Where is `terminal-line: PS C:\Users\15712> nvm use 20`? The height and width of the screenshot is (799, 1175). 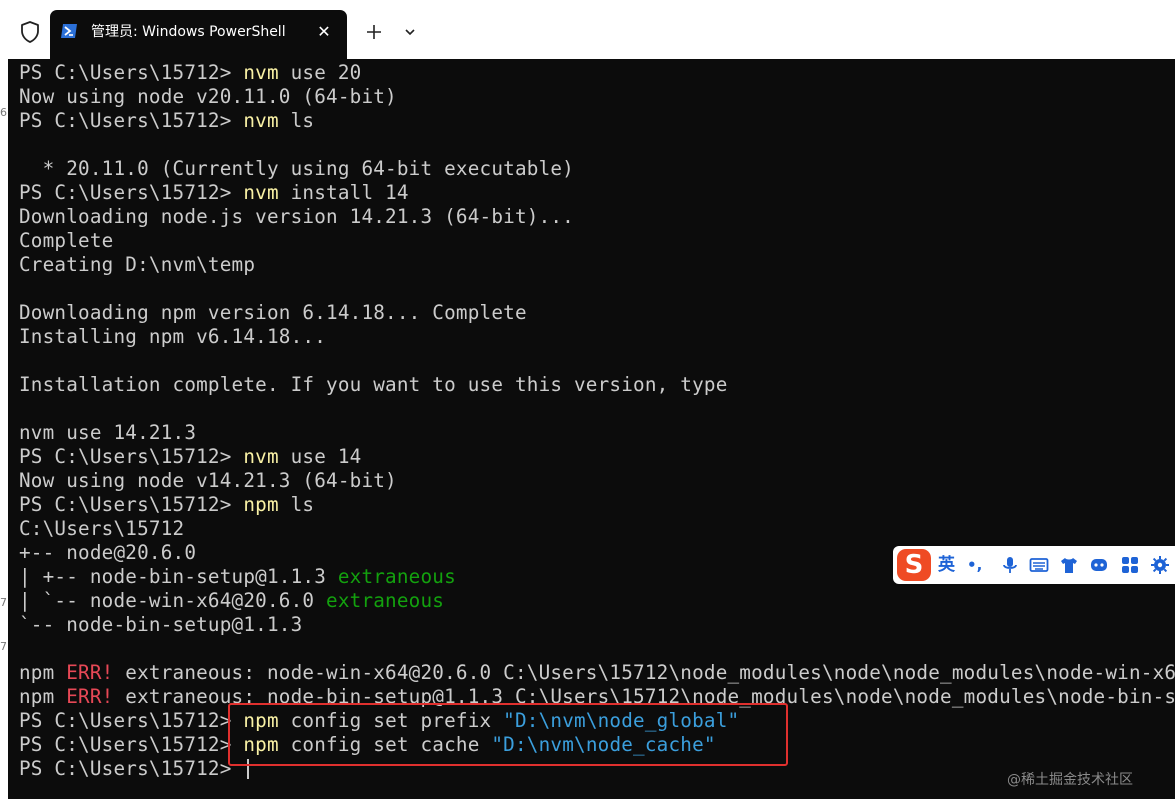
terminal-line: PS C:\Users\15712> nvm use 20 is located at coordinates (190, 73).